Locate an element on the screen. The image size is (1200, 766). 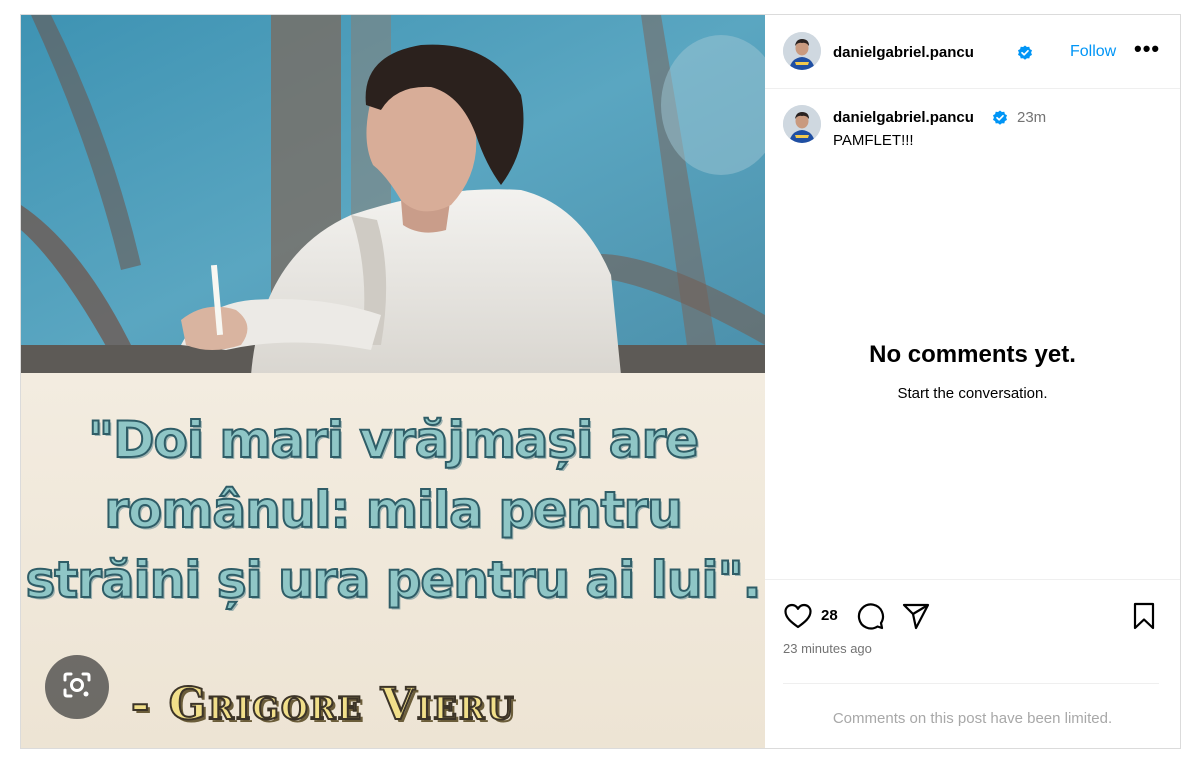
google-lens-icon is located at coordinates (77, 687).